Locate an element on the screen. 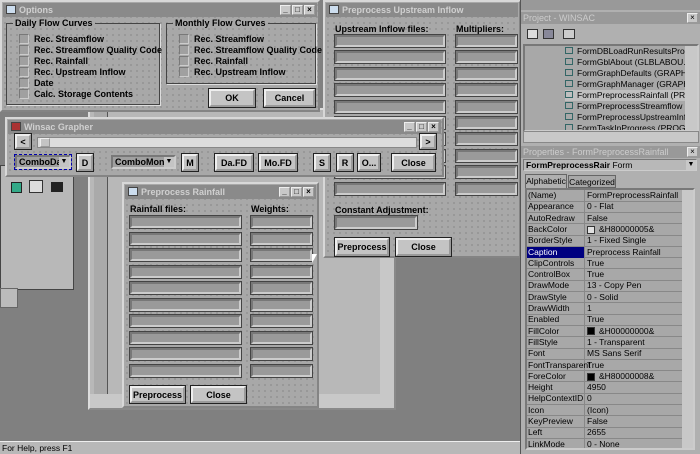 The image size is (700, 454). property-row: LinkMode 0 - None is located at coordinates (604, 443).